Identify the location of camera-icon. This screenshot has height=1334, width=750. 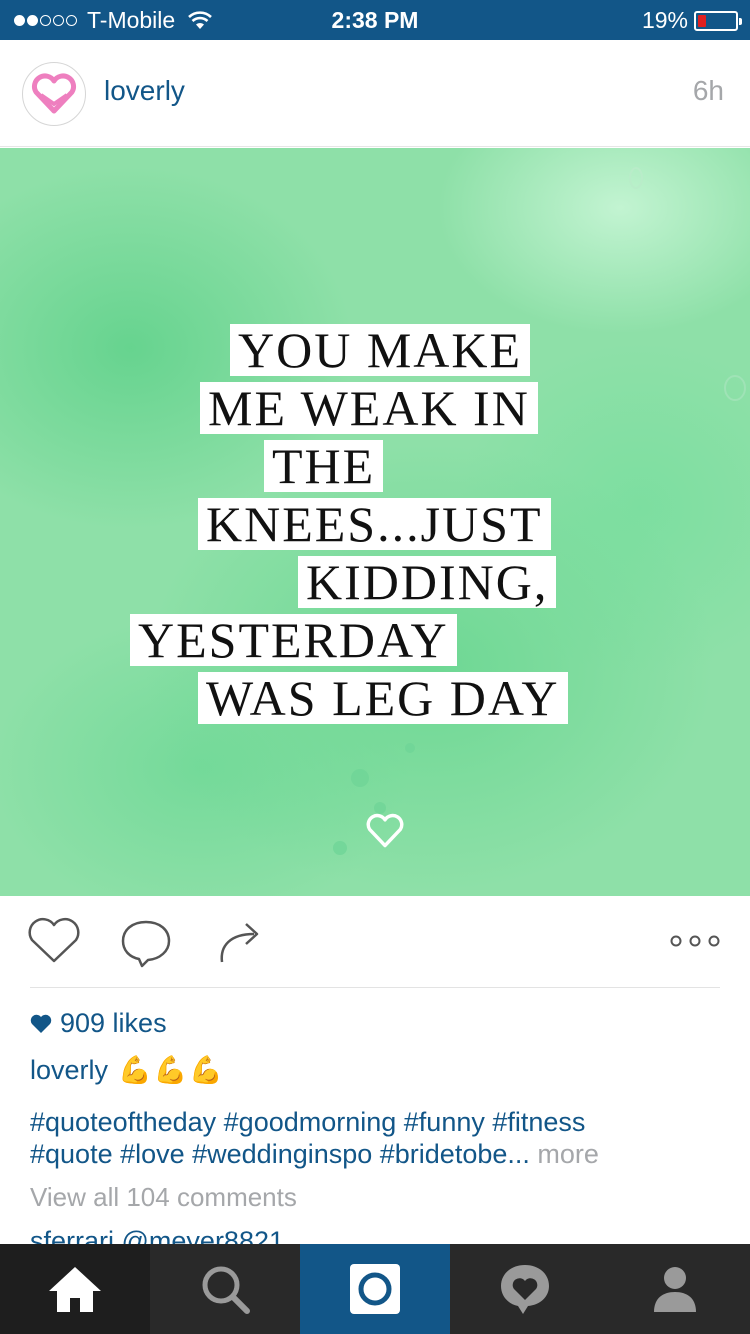
(375, 1289).